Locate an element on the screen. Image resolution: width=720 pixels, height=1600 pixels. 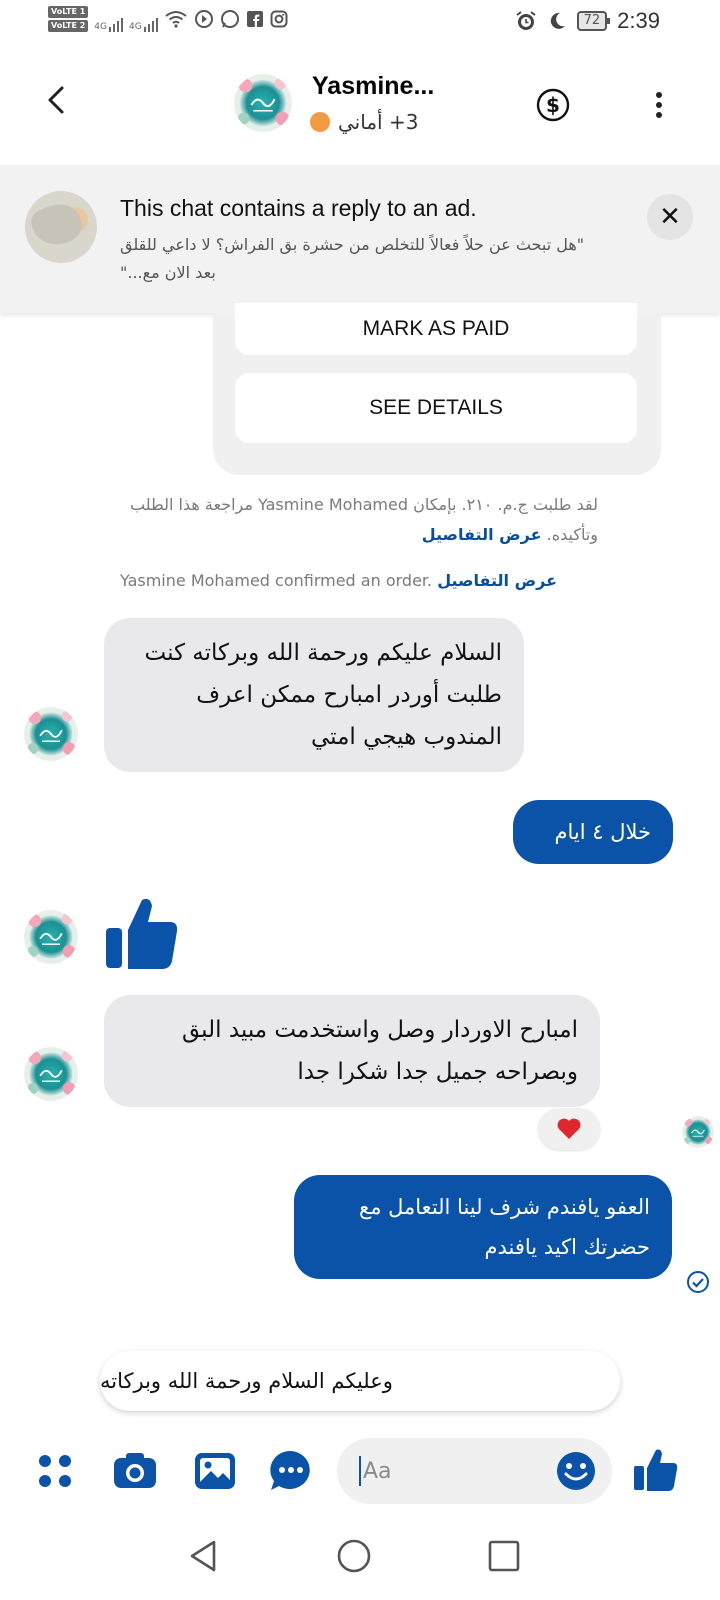
message-input-container is located at coordinates (474, 1471).